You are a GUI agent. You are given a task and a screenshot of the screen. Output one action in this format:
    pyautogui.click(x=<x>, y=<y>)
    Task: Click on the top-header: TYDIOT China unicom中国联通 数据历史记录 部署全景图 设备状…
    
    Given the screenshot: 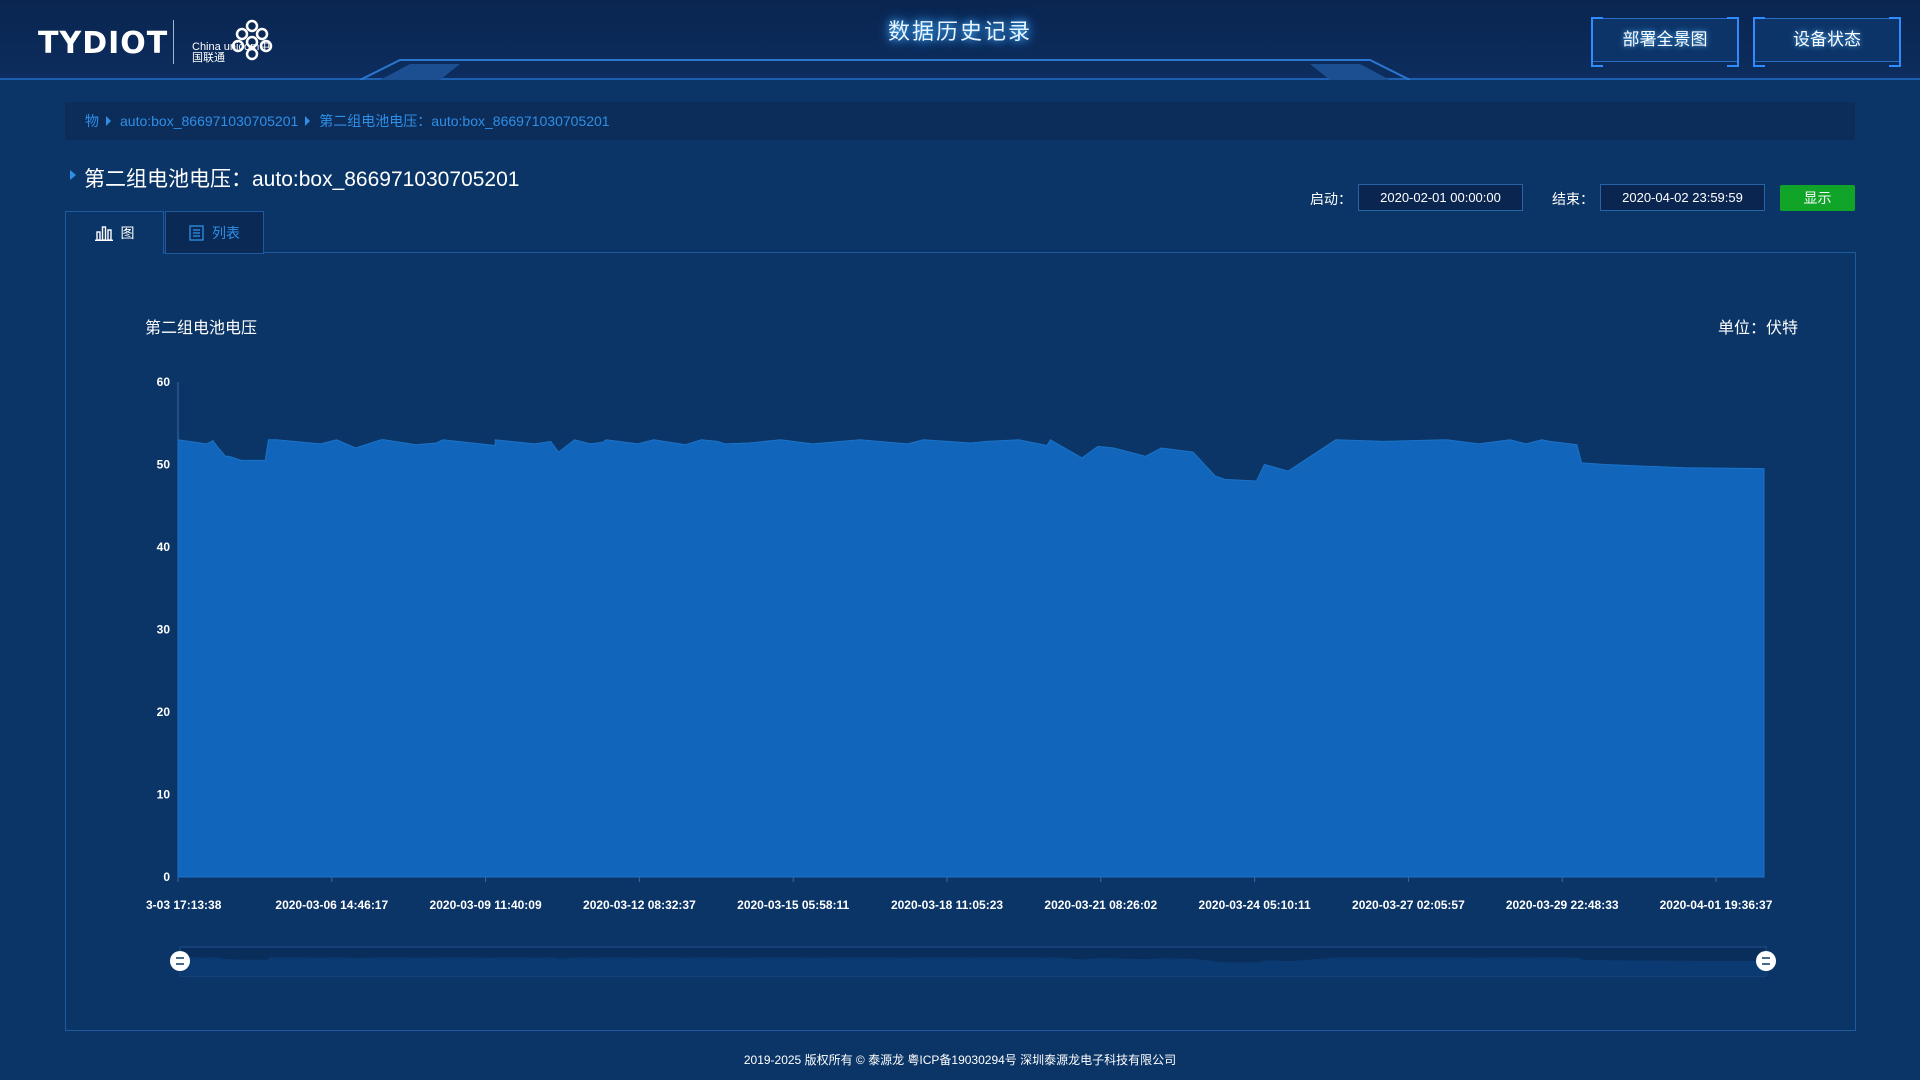 What is the action you would take?
    pyautogui.click(x=960, y=40)
    